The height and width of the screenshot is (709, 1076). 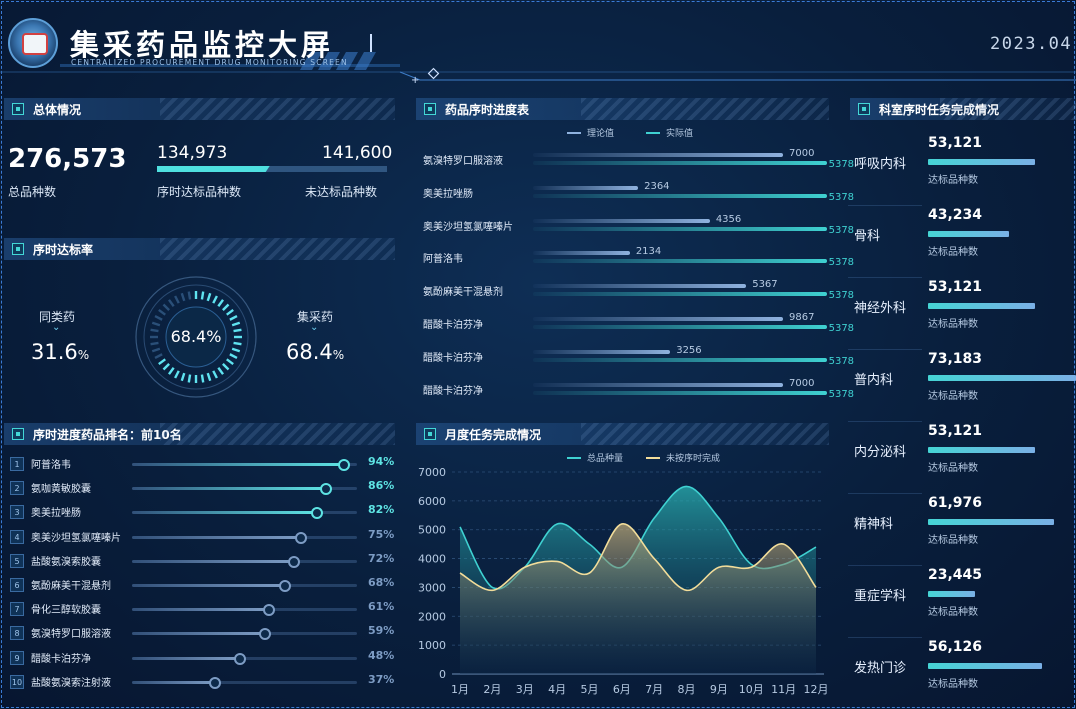 What do you see at coordinates (962, 315) in the screenshot?
I see `department-row: 神经外科 53,121 达标品种数` at bounding box center [962, 315].